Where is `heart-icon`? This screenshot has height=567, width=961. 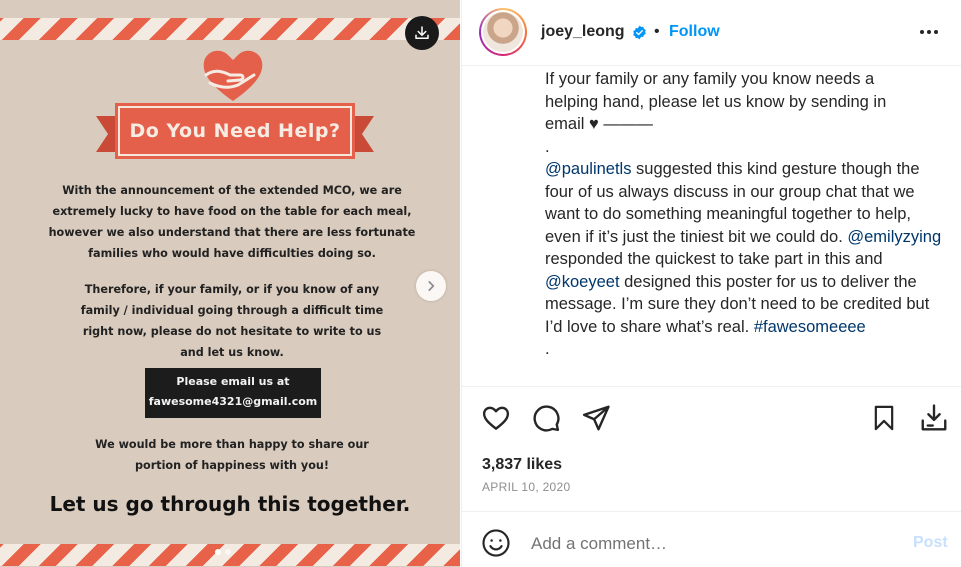 heart-icon is located at coordinates (496, 418).